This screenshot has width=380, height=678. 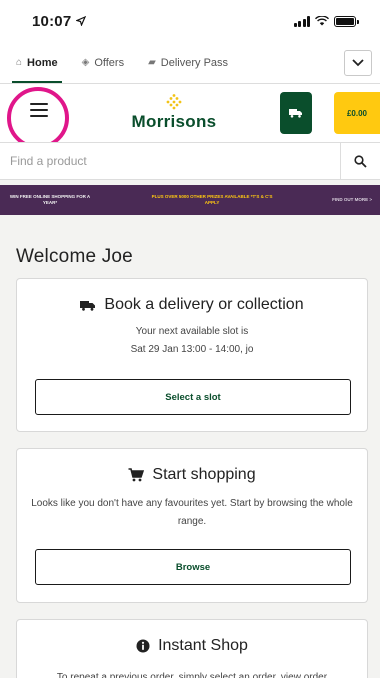 I want to click on truck-icon: ▰, so click(x=152, y=62).